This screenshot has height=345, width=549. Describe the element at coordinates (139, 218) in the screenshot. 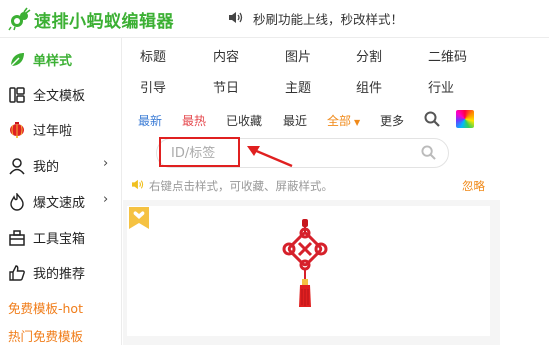

I see `favorite-badge-icon` at that location.